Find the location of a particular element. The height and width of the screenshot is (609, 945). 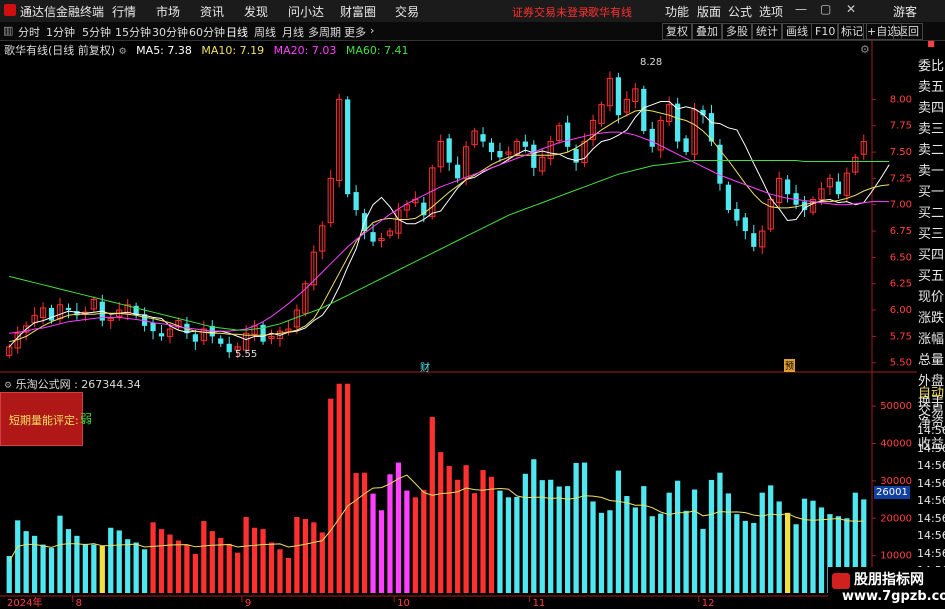

quote-sell3: 卖三 is located at coordinates (931, 129).